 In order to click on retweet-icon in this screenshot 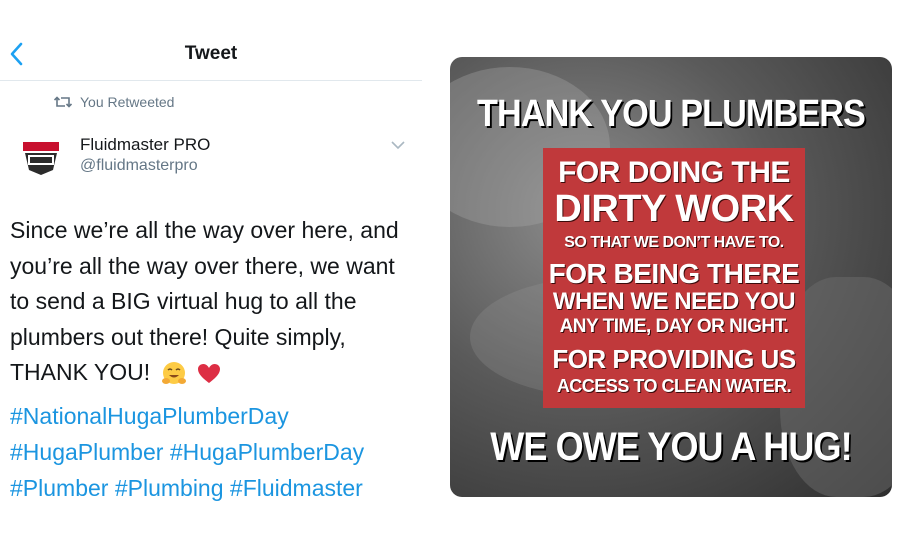, I will do `click(63, 102)`.